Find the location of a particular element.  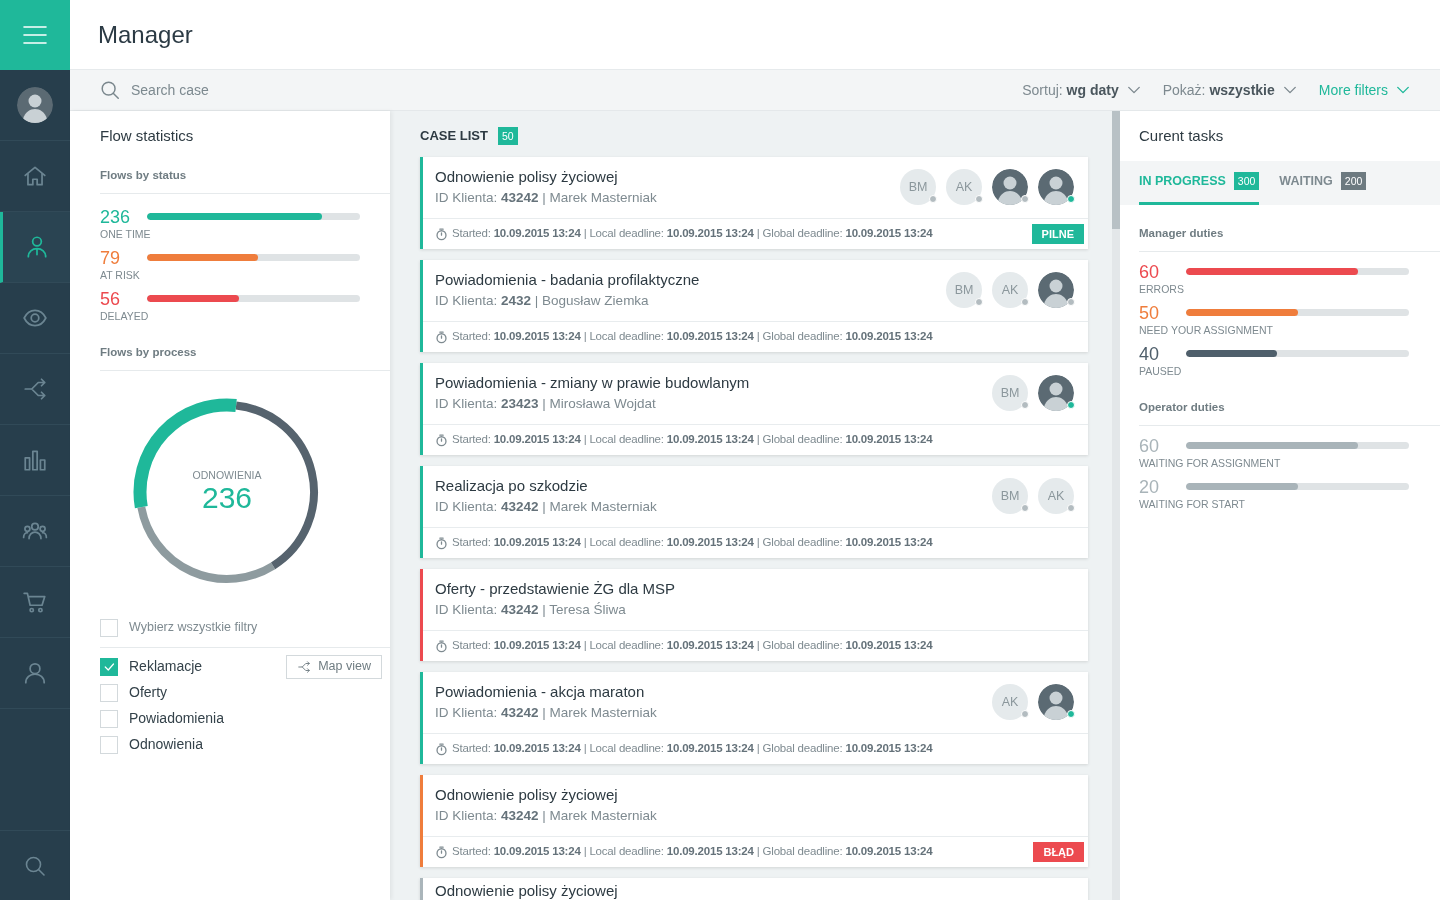

checkbox-label: Wybierz wszystkie filtry is located at coordinates (193, 628).